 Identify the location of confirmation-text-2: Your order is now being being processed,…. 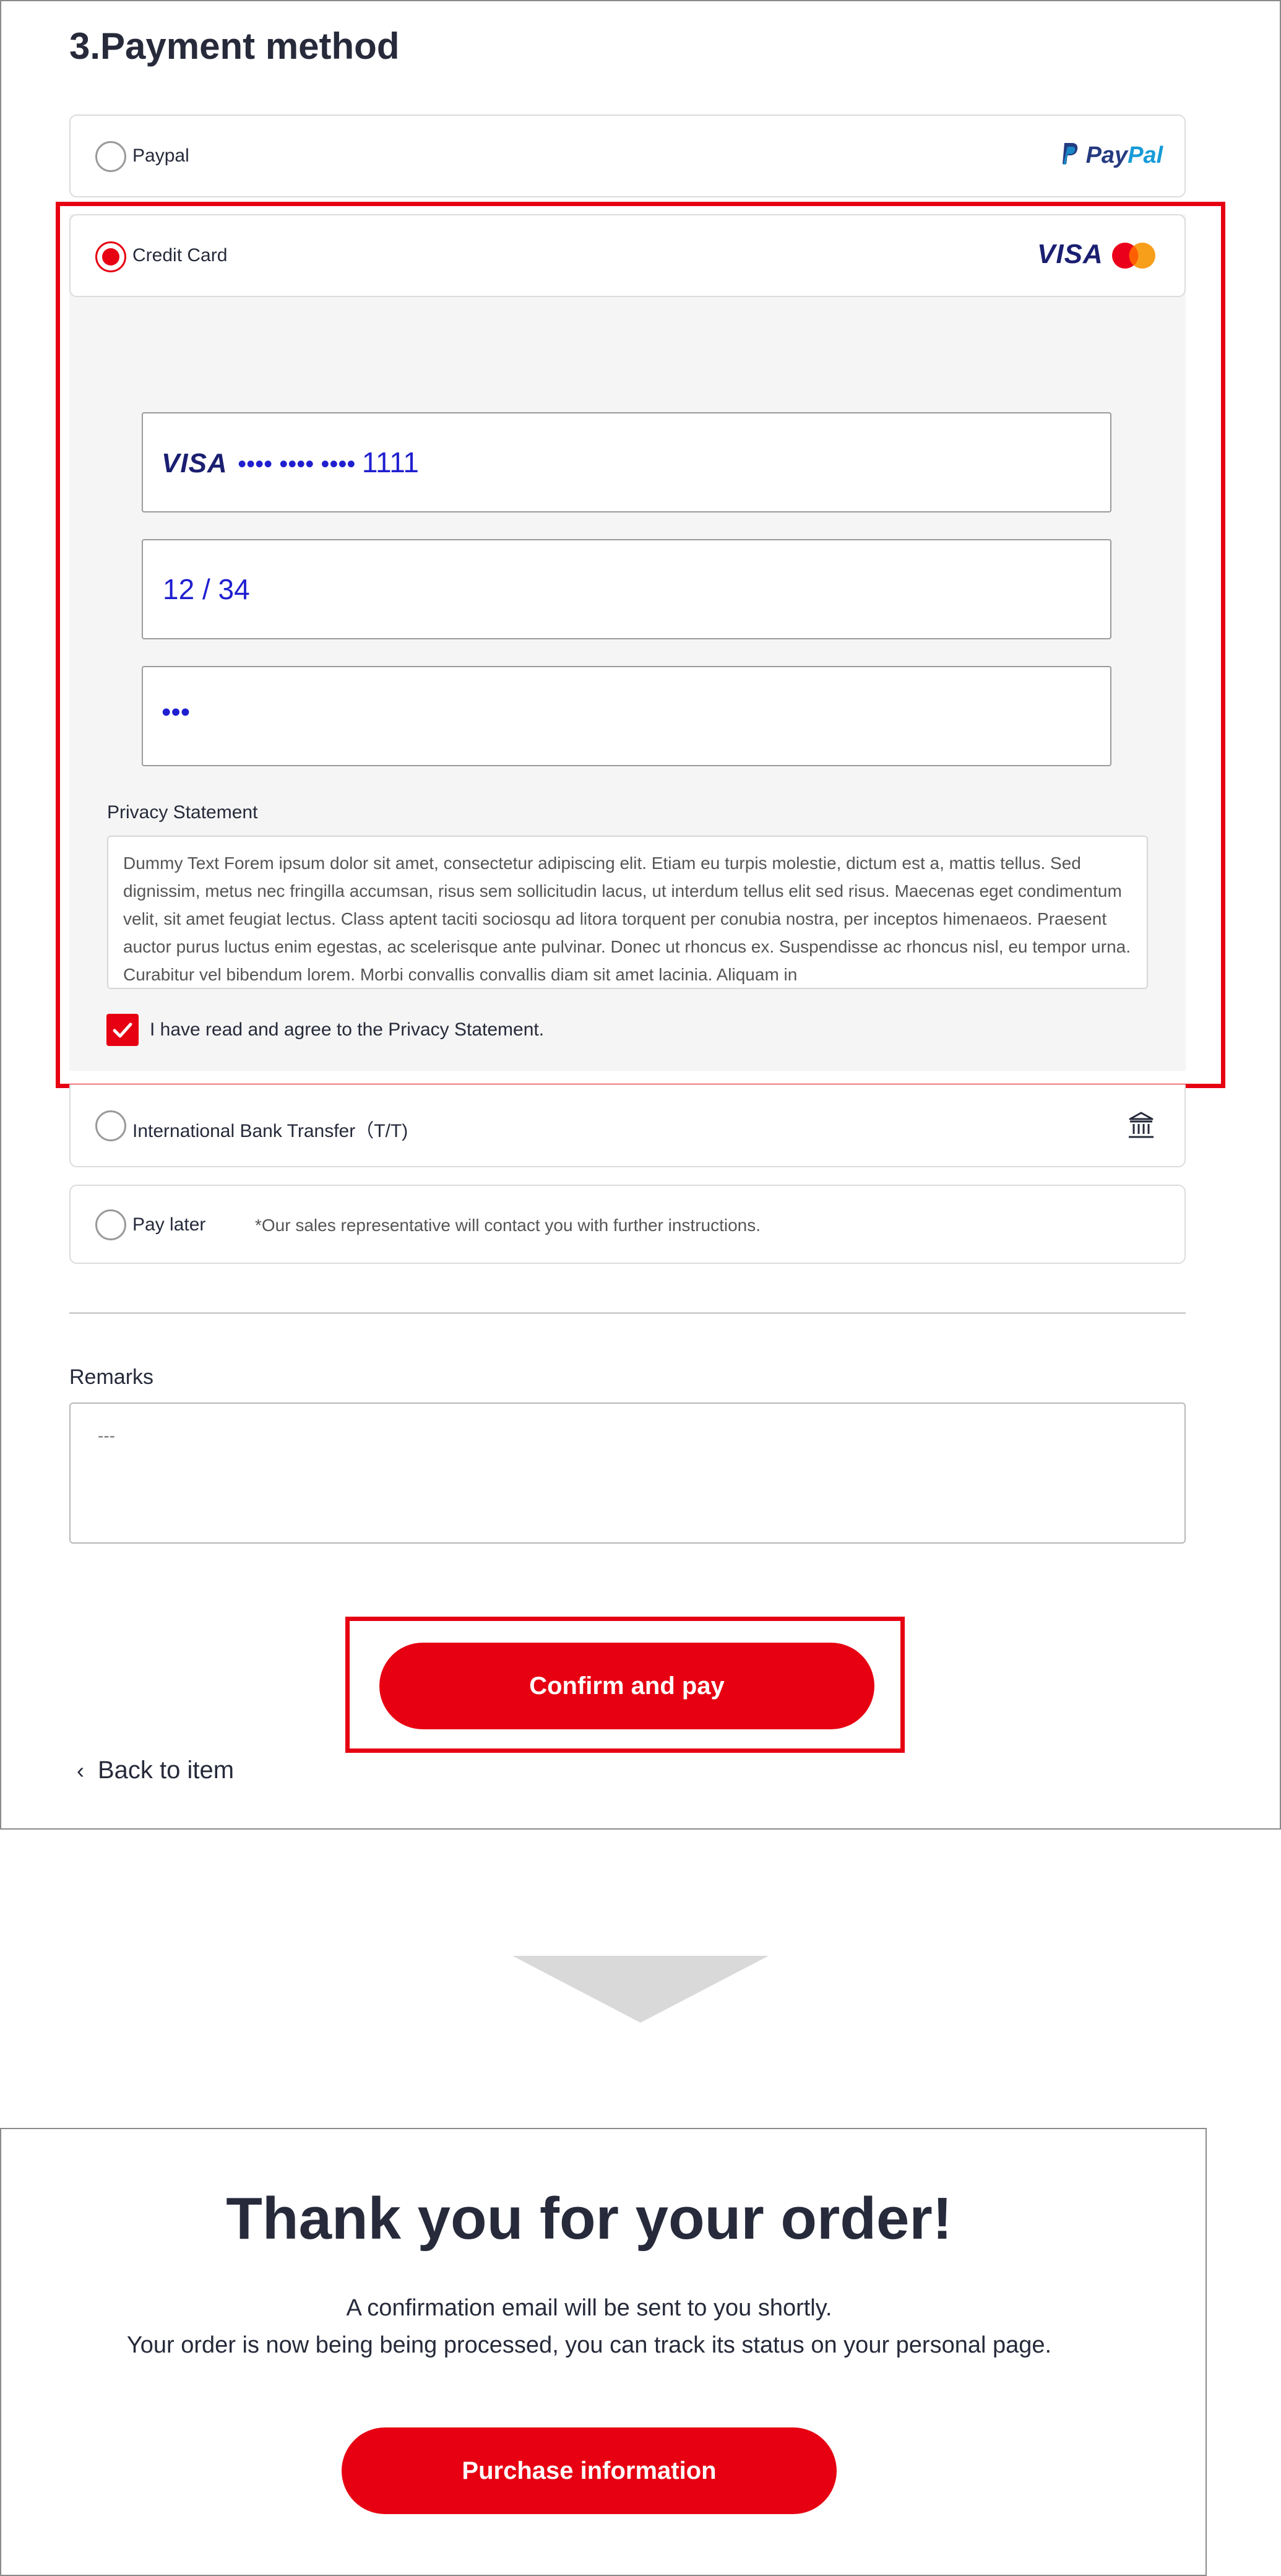
(589, 2345).